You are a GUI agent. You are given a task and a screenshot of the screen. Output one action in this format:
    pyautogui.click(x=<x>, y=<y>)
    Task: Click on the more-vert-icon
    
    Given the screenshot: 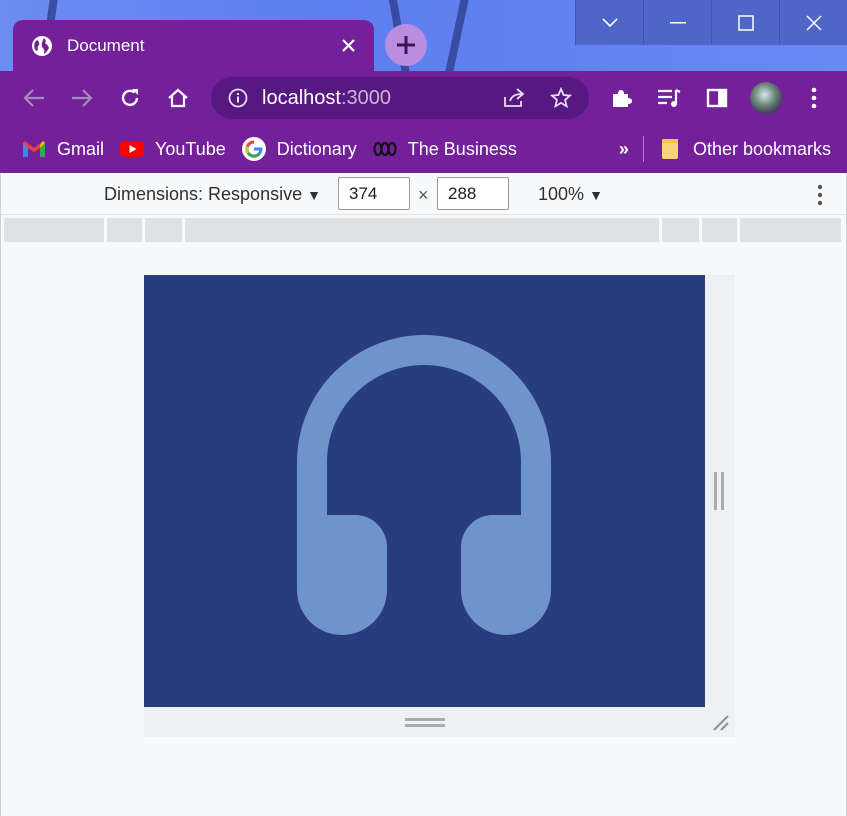 What is the action you would take?
    pyautogui.click(x=820, y=195)
    